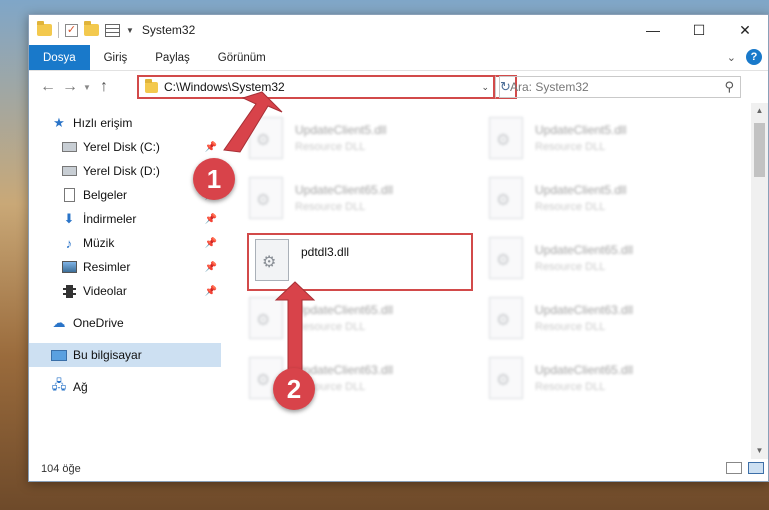 This screenshot has height=510, width=769. Describe the element at coordinates (294, 389) in the screenshot. I see `step-2-badge: 2` at that location.